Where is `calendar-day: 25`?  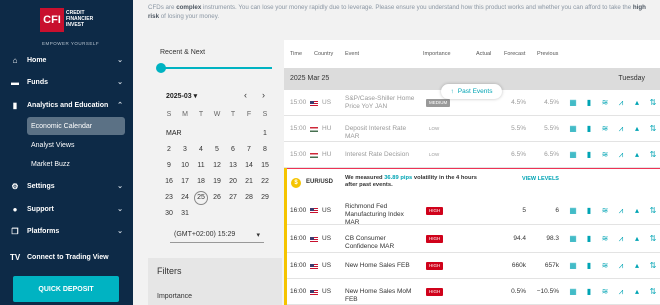 calendar-day: 25 is located at coordinates (201, 198).